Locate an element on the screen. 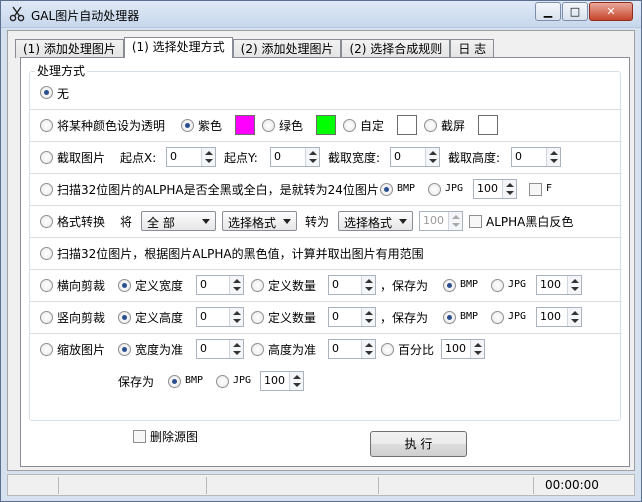 The width and height of the screenshot is (642, 502). label-convert-from: 将 is located at coordinates (126, 222).